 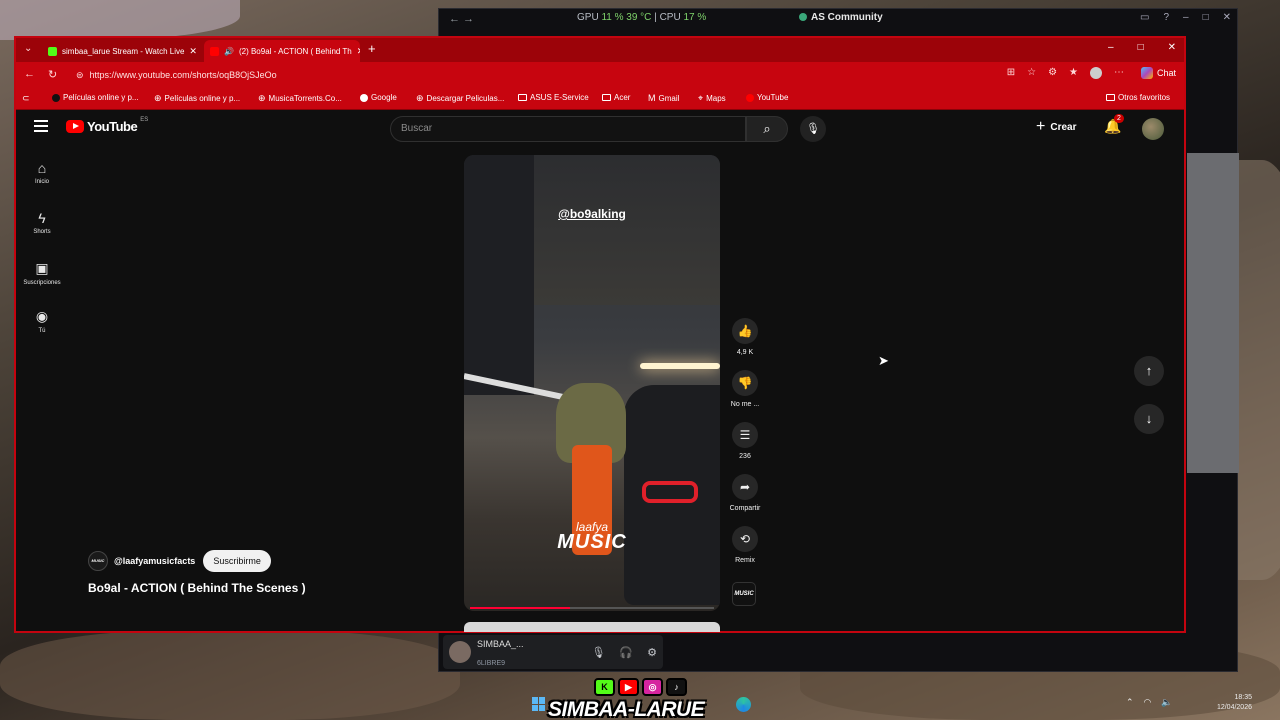 I want to click on menu-hamburger-icon, so click(x=41, y=126).